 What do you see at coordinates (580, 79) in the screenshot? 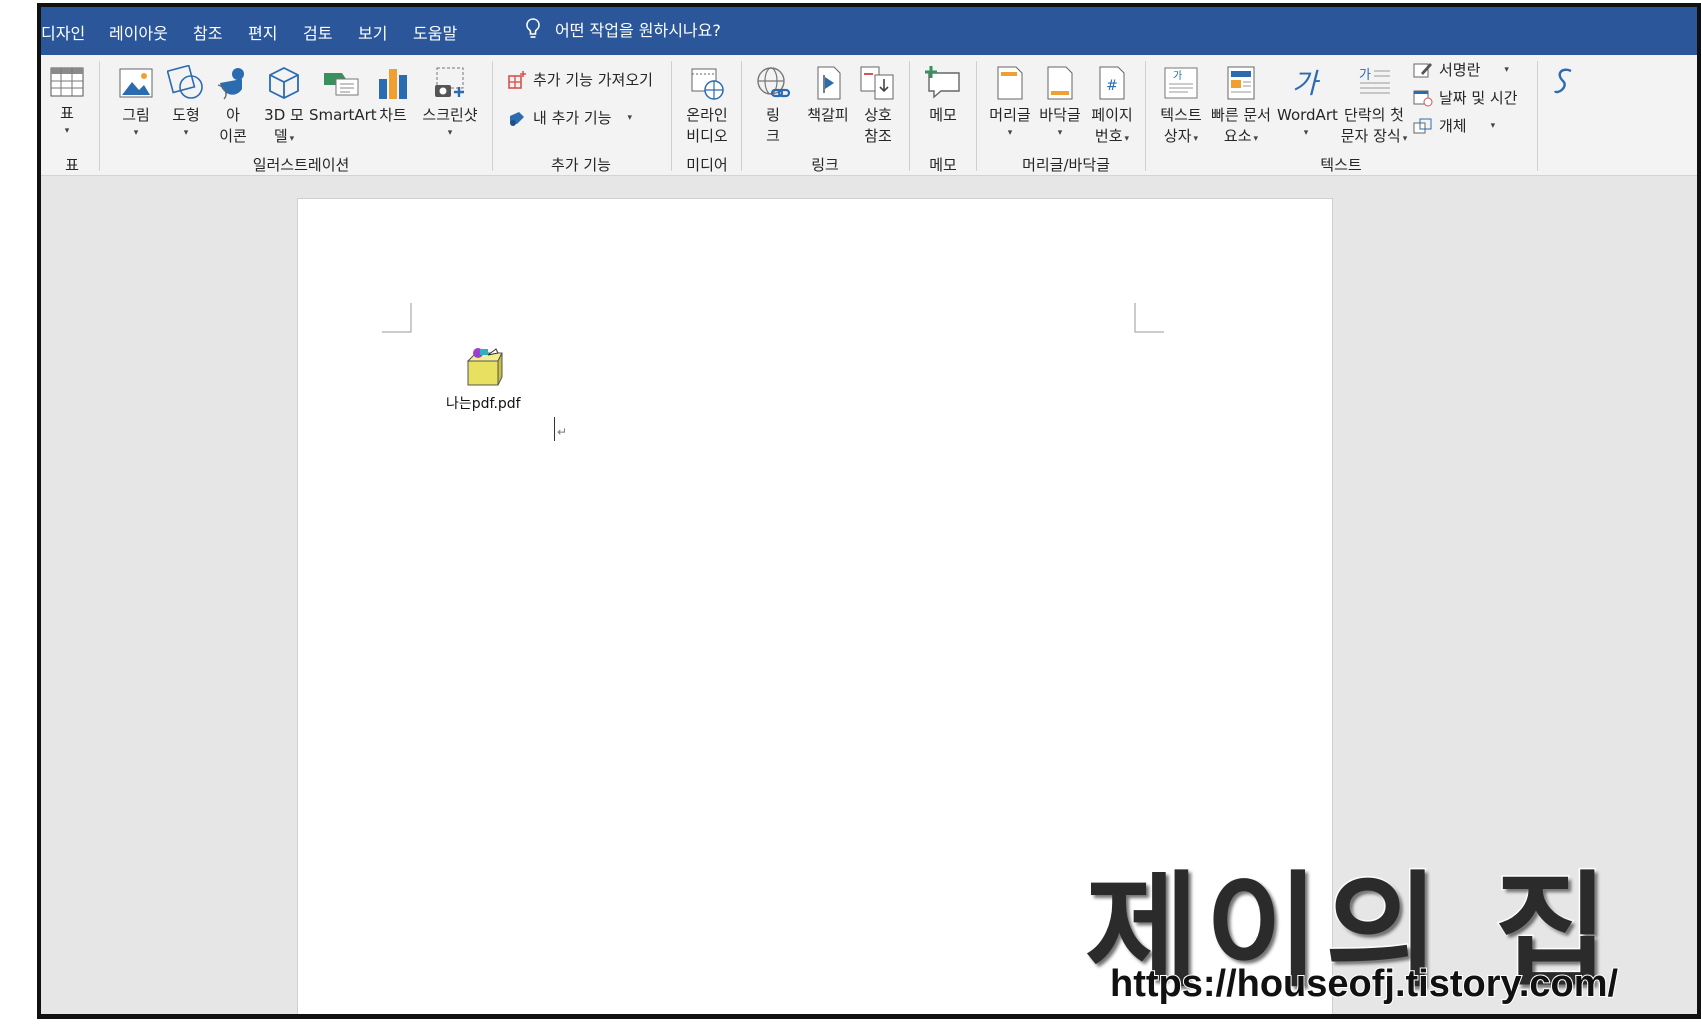
I see `get-addins-button: 추가 기능 가져오기` at bounding box center [580, 79].